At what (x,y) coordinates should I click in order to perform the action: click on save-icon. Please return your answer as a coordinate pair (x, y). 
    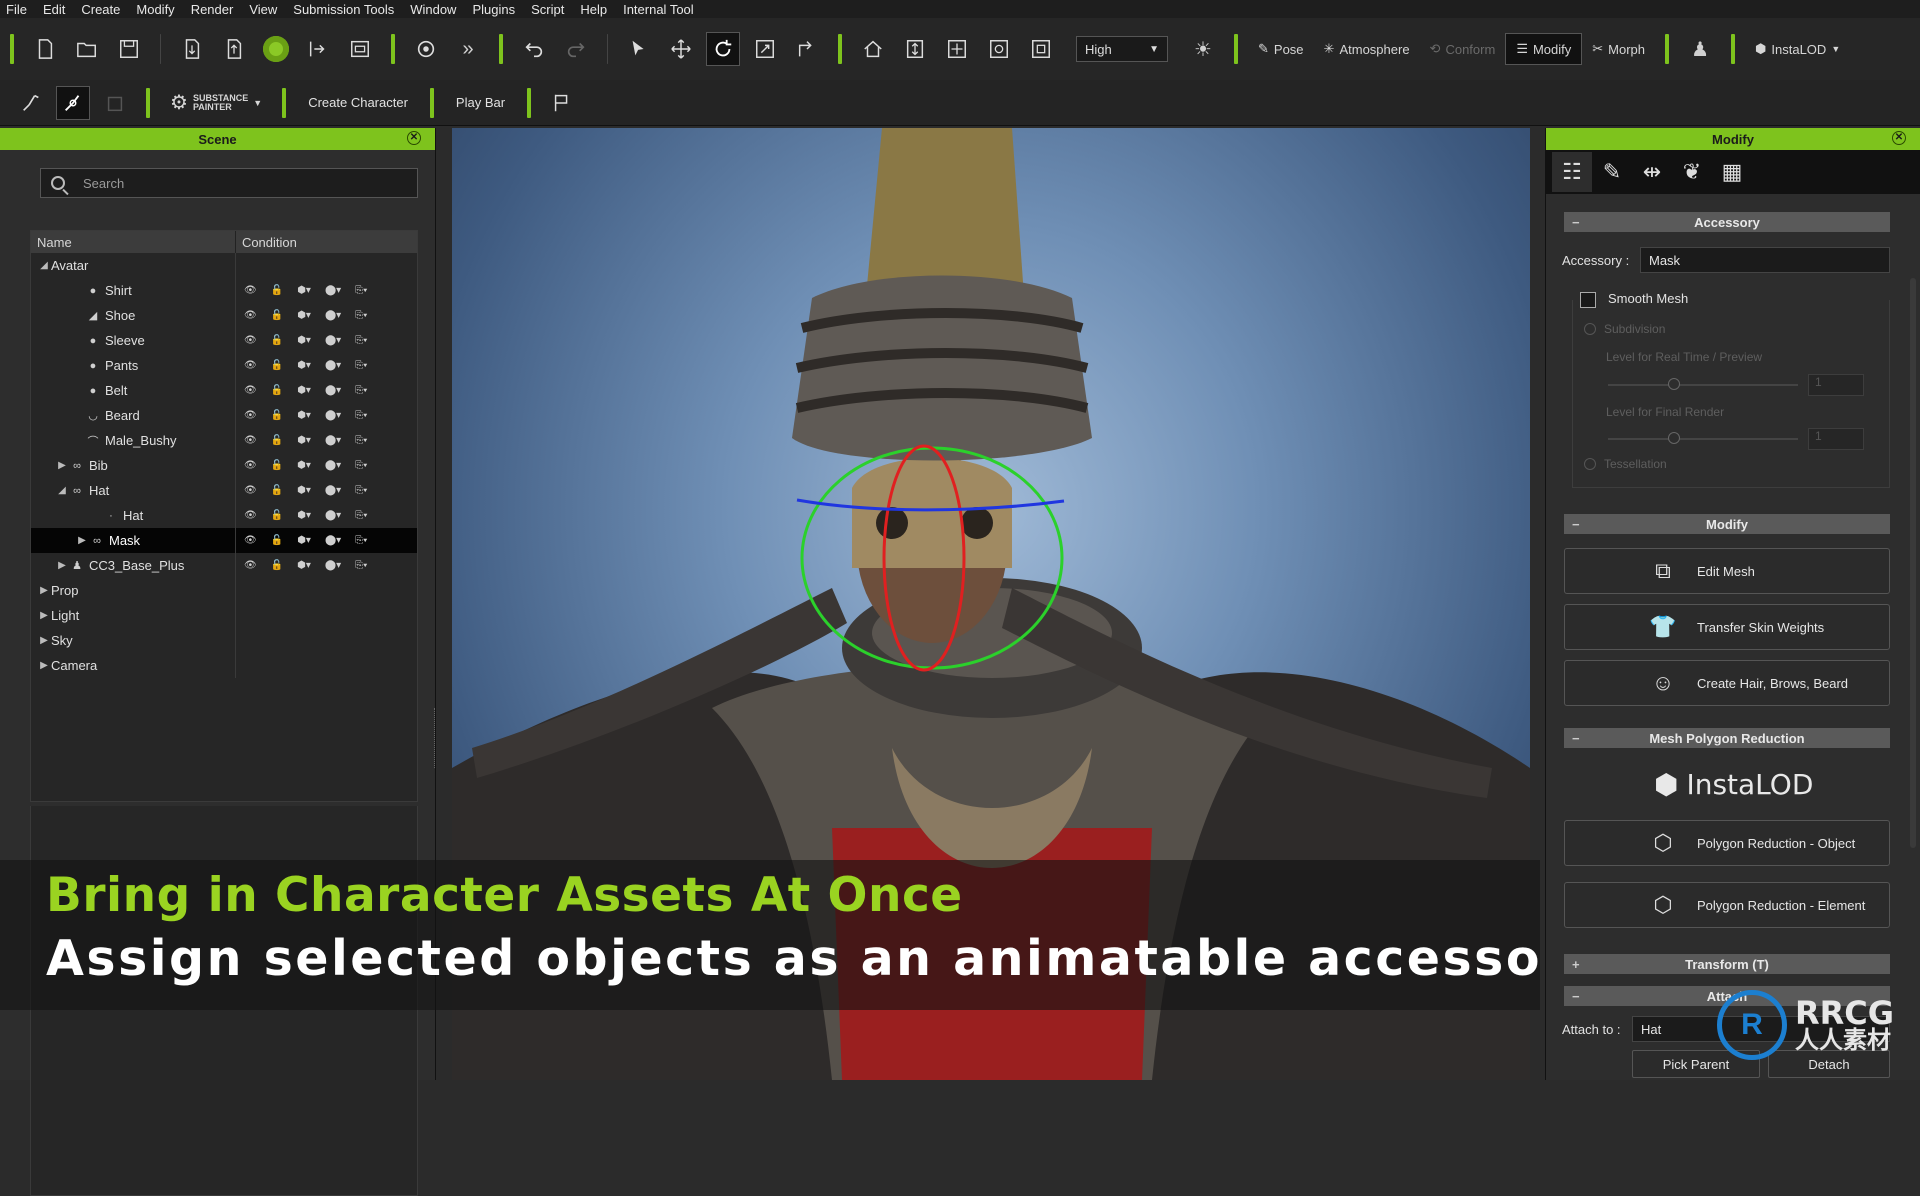
    Looking at the image, I should click on (129, 49).